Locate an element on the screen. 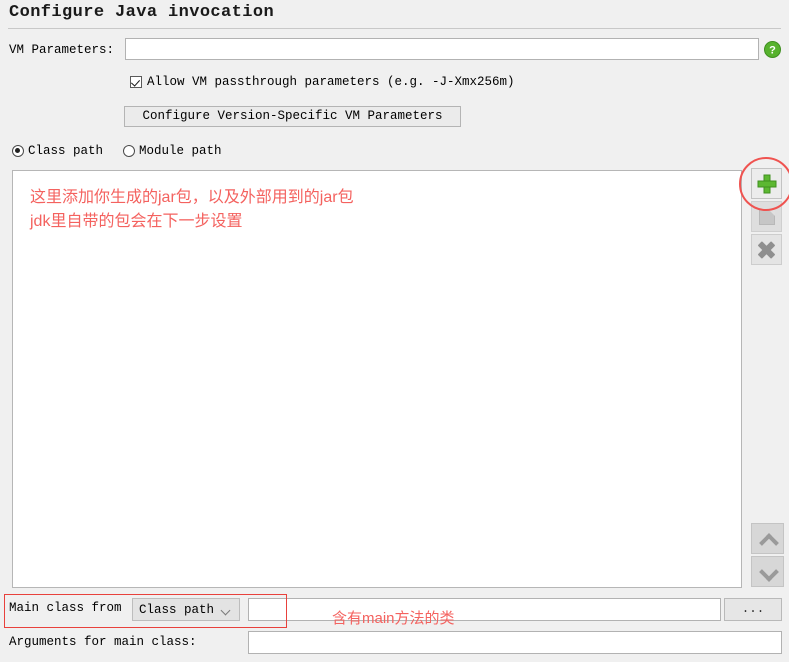 This screenshot has width=789, height=662. header-divider is located at coordinates (394, 28).